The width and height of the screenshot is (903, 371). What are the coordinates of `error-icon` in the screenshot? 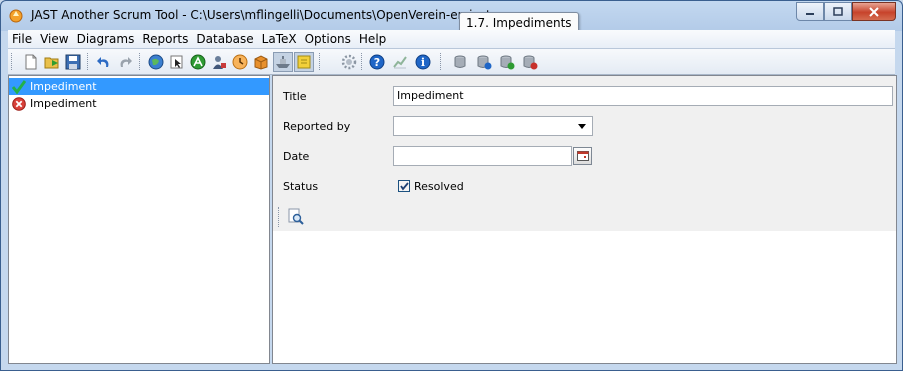 It's located at (19, 103).